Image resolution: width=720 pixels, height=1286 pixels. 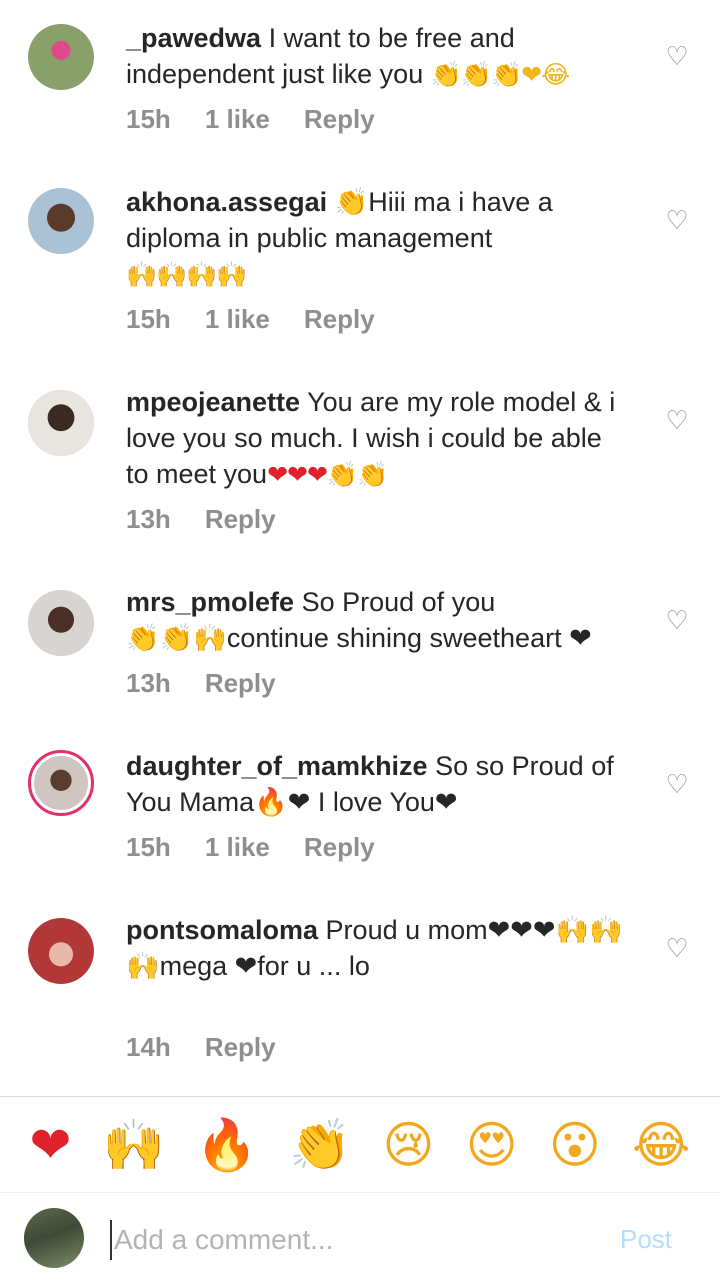 What do you see at coordinates (398, 602) in the screenshot?
I see `comment-body: So Proud of you` at bounding box center [398, 602].